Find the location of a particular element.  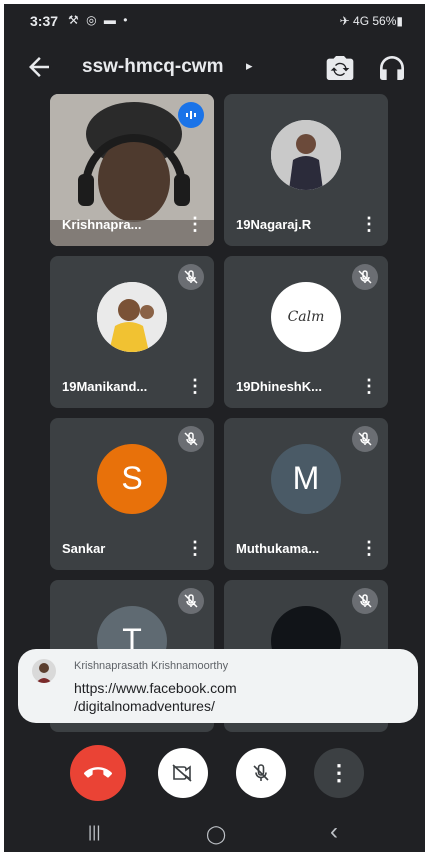

participant-tile: 19Manikand... ⋮ is located at coordinates (132, 332).